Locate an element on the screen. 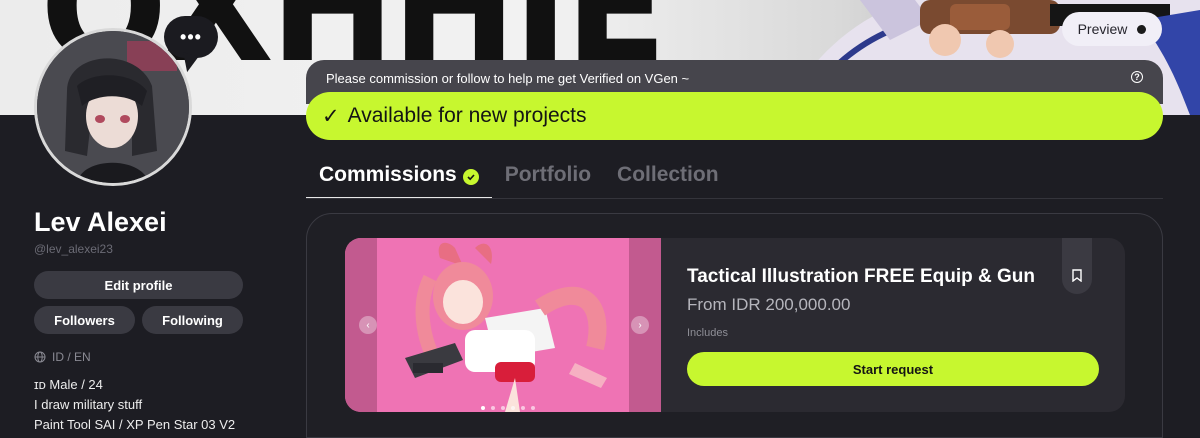  more-options-button: ••• is located at coordinates (191, 37).